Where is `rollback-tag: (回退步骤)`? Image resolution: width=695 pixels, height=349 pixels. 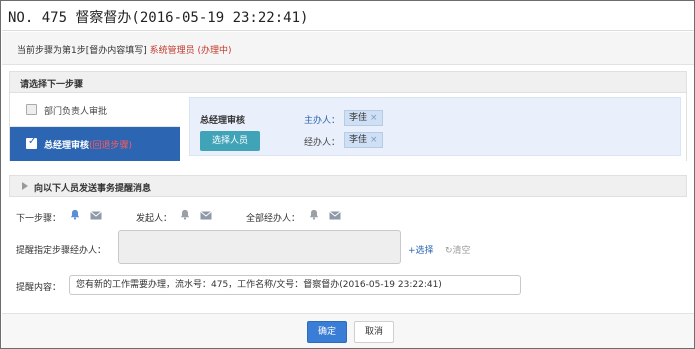 rollback-tag: (回退步骤) is located at coordinates (111, 146).